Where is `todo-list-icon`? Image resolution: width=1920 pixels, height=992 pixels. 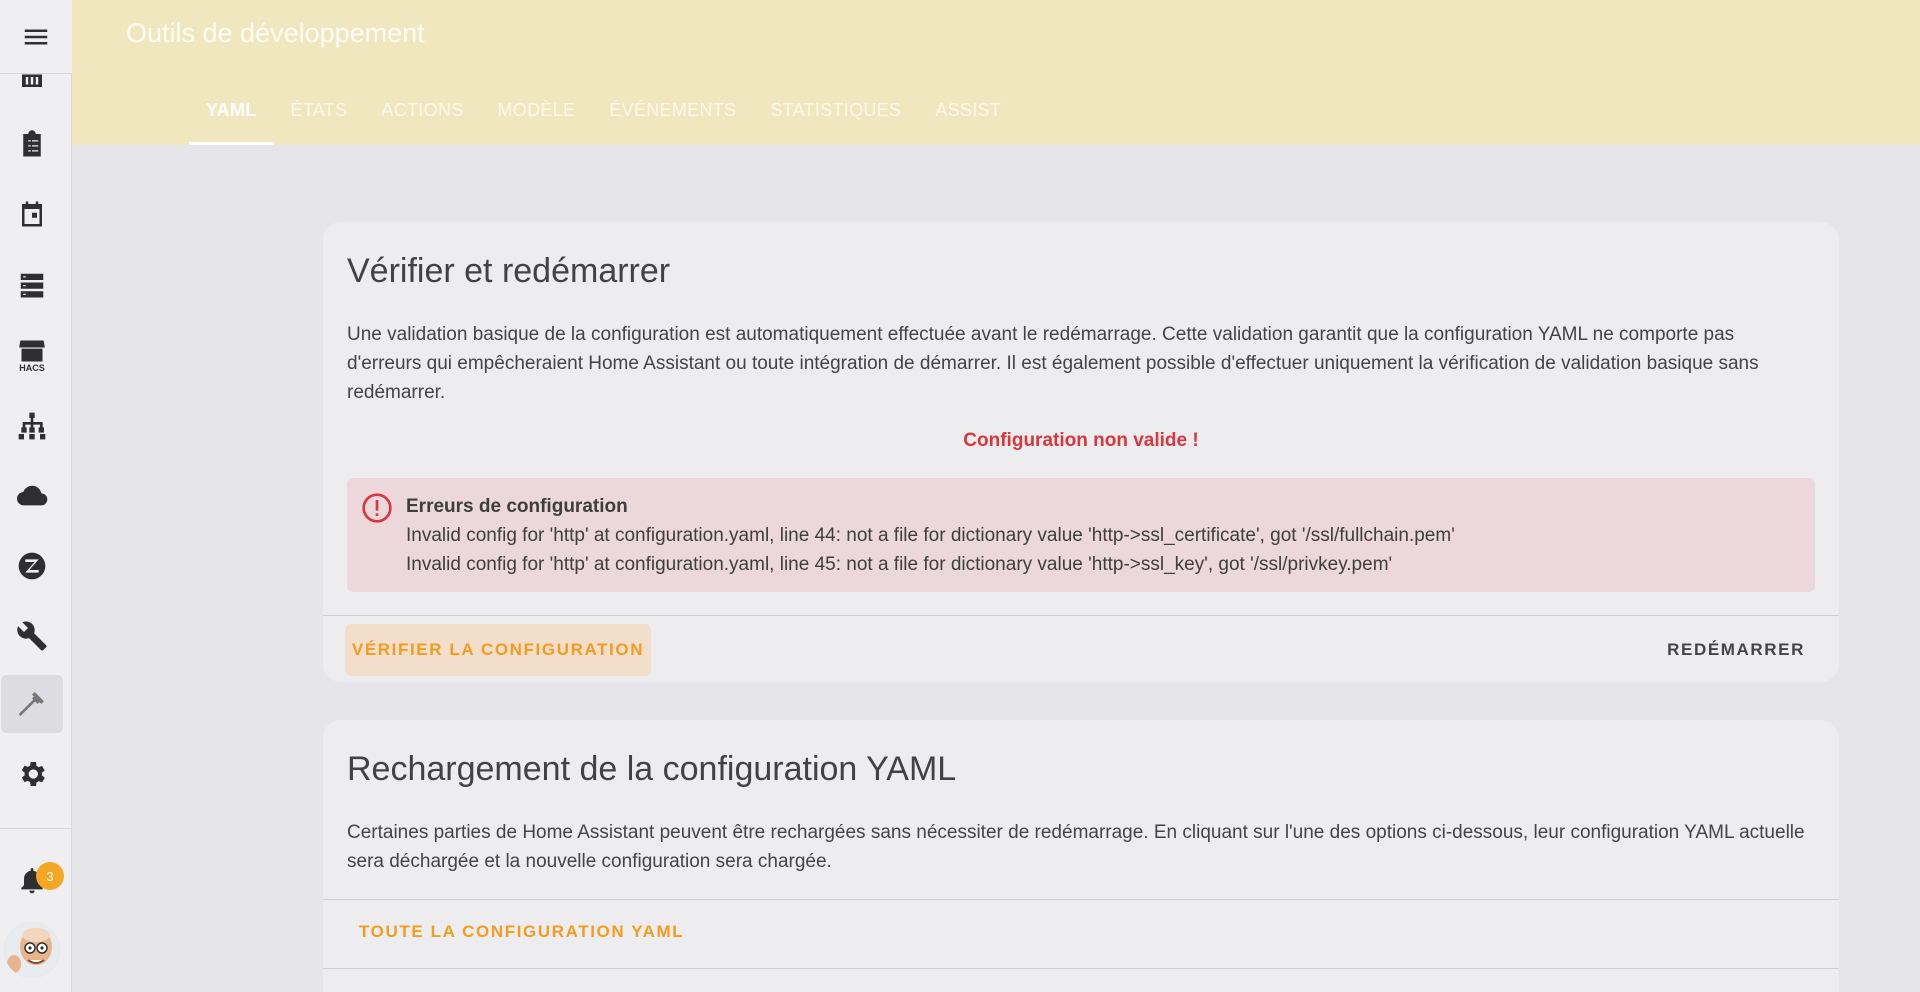
todo-list-icon is located at coordinates (32, 144).